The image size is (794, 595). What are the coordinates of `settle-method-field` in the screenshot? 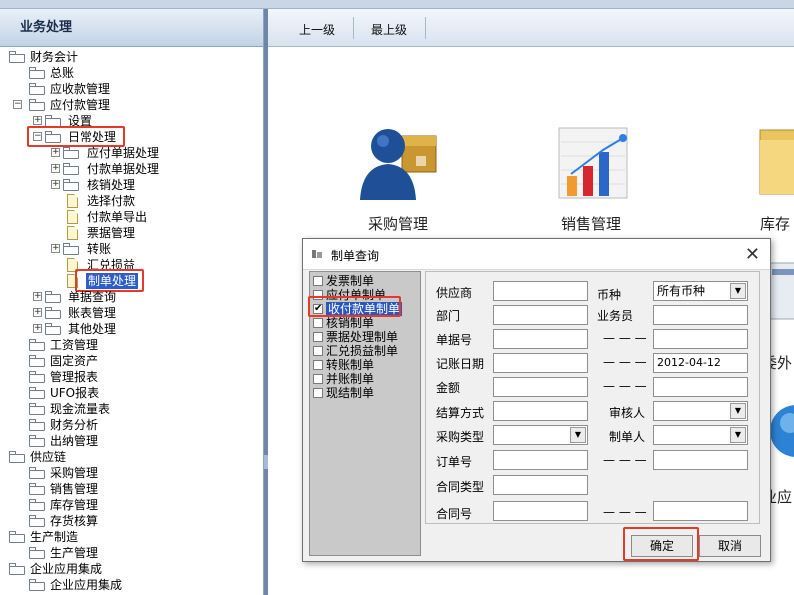 It's located at (540, 411).